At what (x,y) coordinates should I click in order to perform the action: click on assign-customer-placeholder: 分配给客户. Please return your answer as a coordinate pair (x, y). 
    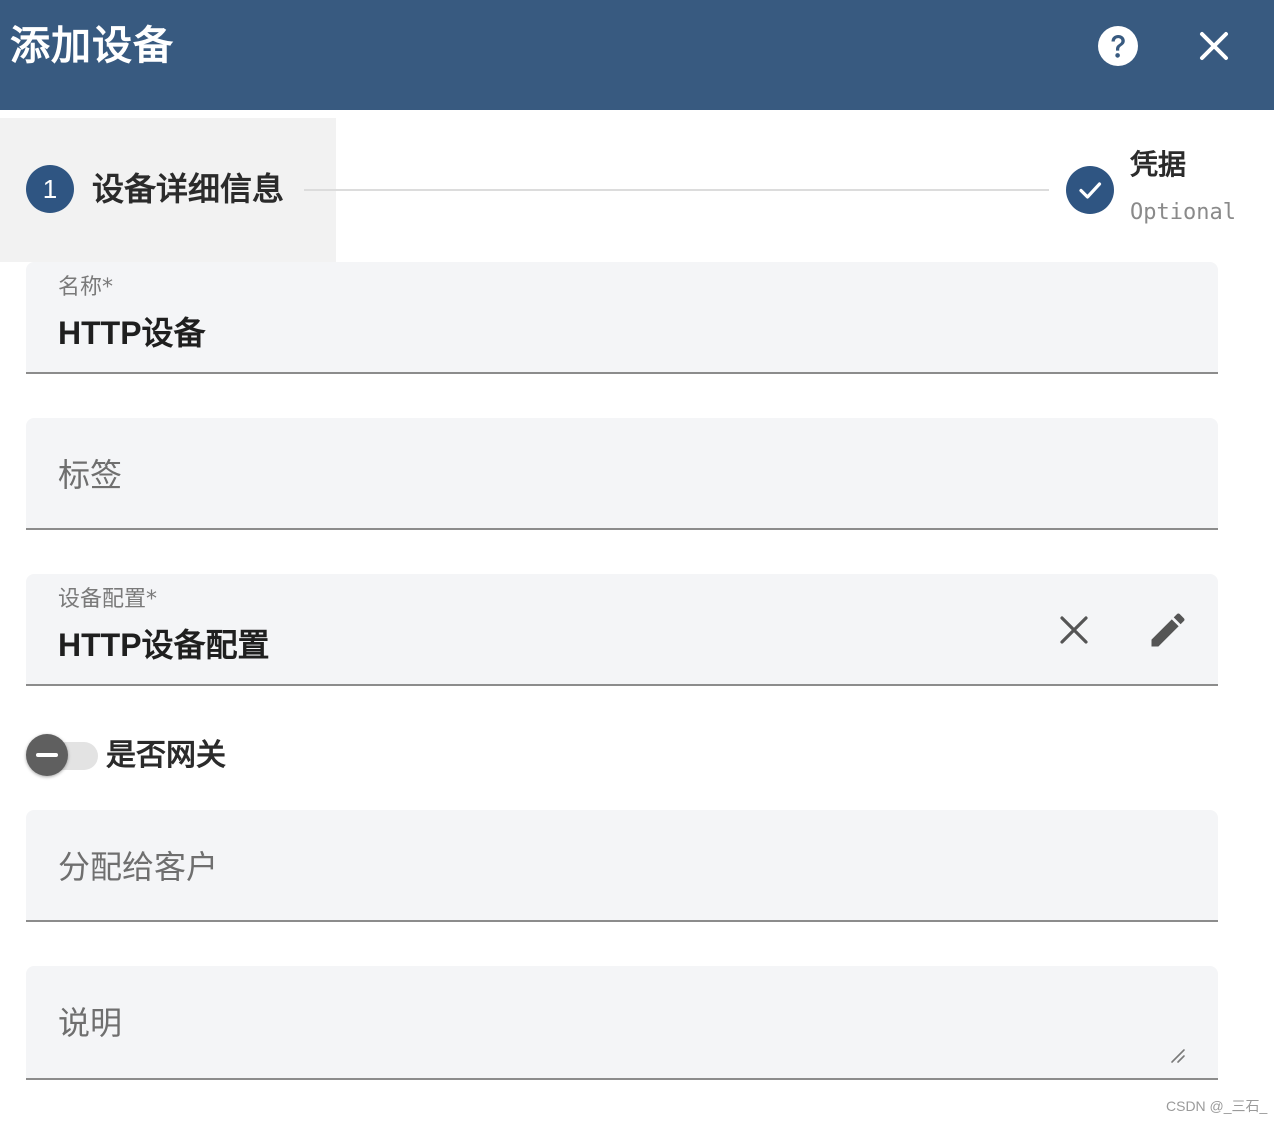
    Looking at the image, I should click on (138, 867).